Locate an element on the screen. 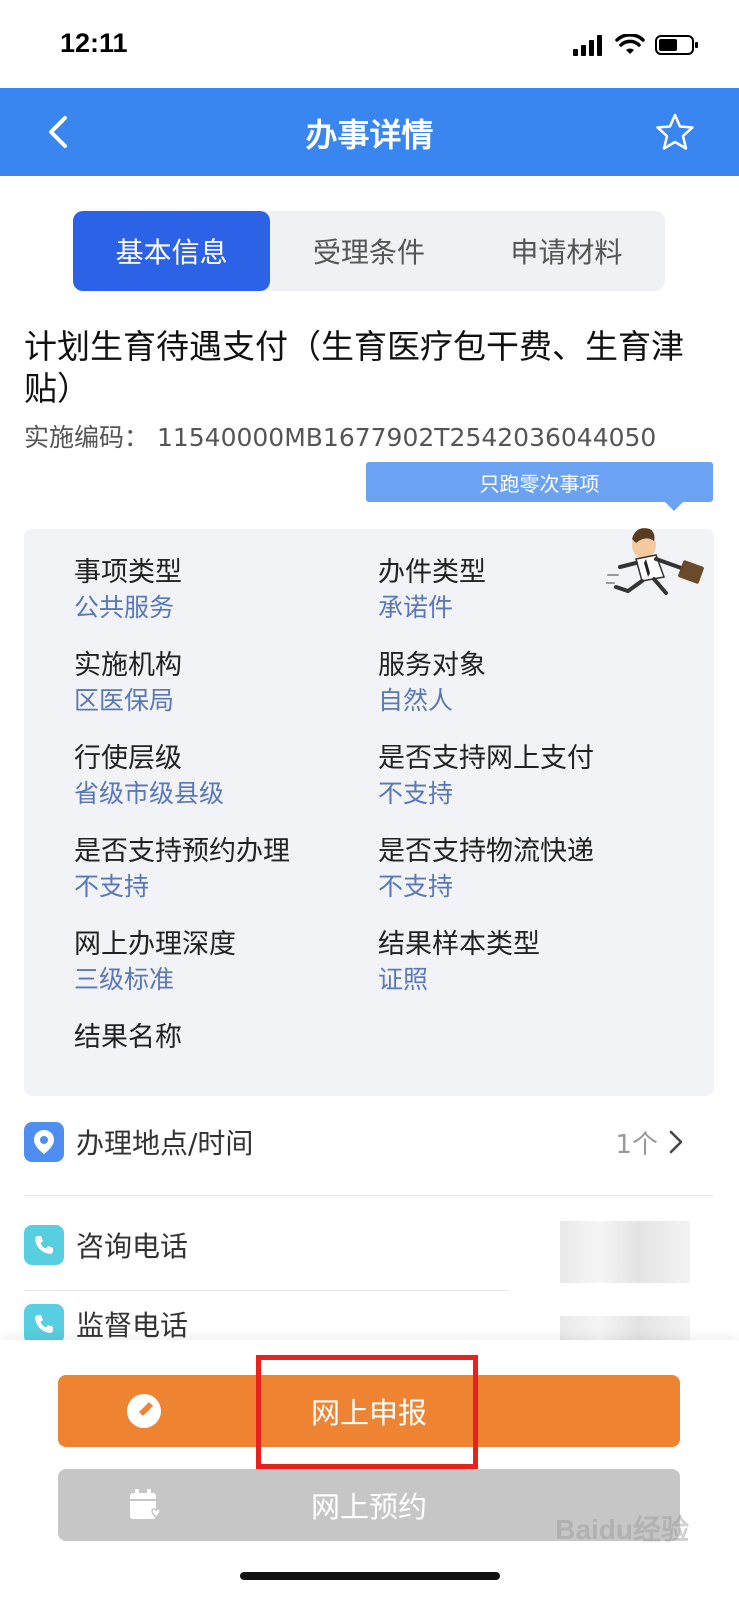 Image resolution: width=739 pixels, height=1600 pixels. info-item-agency: 实施机构 区医保局 is located at coordinates (224, 683).